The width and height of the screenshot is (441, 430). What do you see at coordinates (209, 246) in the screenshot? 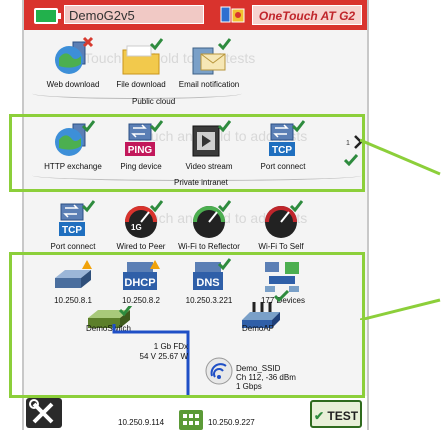
I see `tile-label: Wi-Fi to Reflector` at bounding box center [209, 246].